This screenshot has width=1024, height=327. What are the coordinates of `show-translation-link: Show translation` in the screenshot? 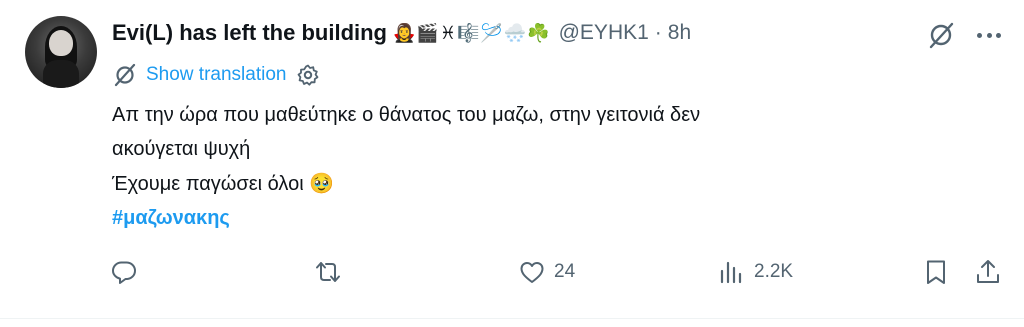 It's located at (216, 75).